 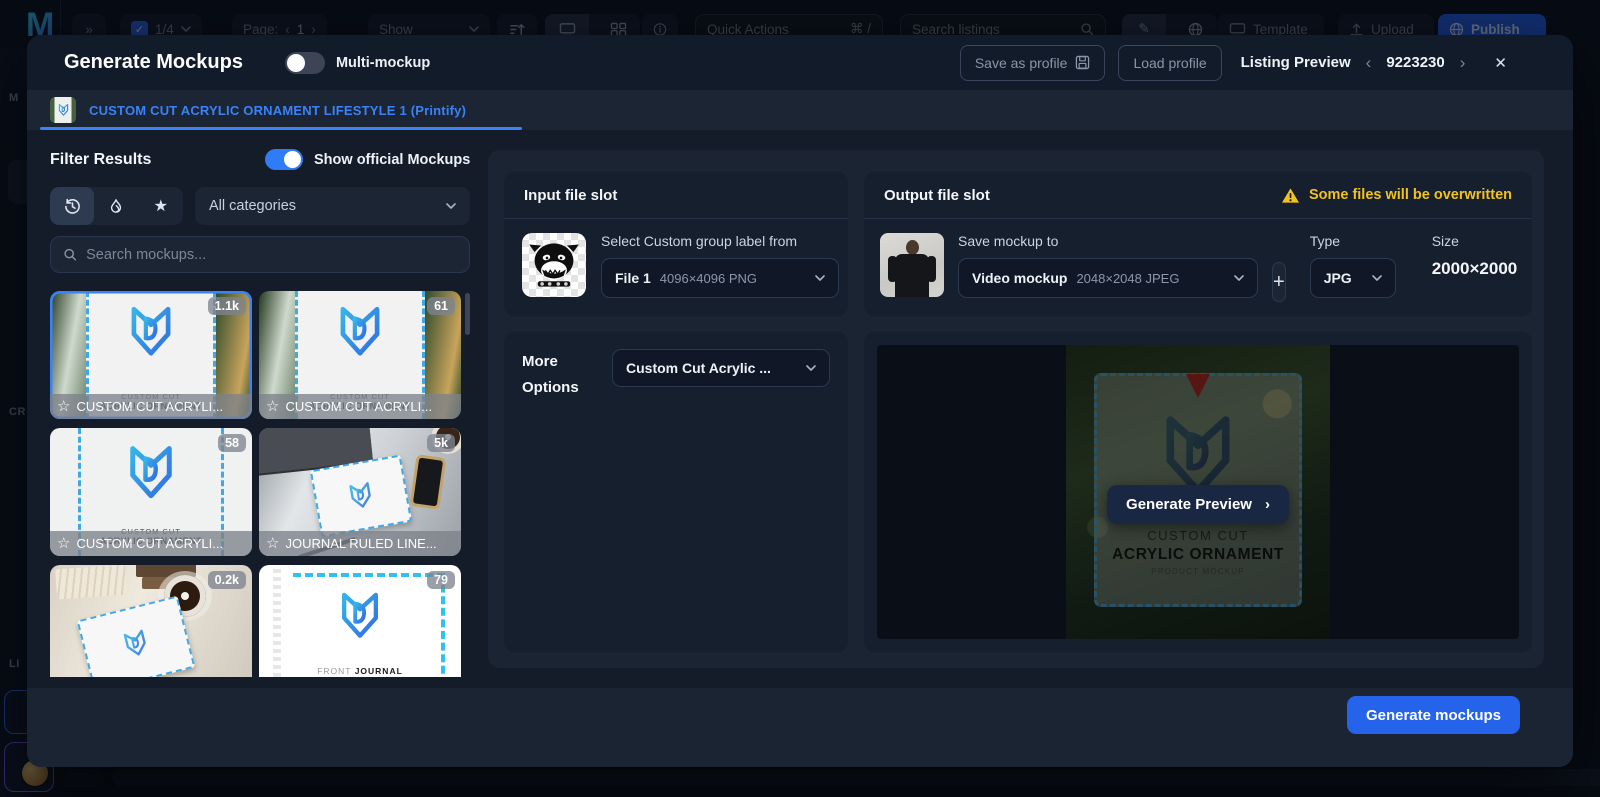 What do you see at coordinates (226, 306) in the screenshot?
I see `count-badge: 1.1k` at bounding box center [226, 306].